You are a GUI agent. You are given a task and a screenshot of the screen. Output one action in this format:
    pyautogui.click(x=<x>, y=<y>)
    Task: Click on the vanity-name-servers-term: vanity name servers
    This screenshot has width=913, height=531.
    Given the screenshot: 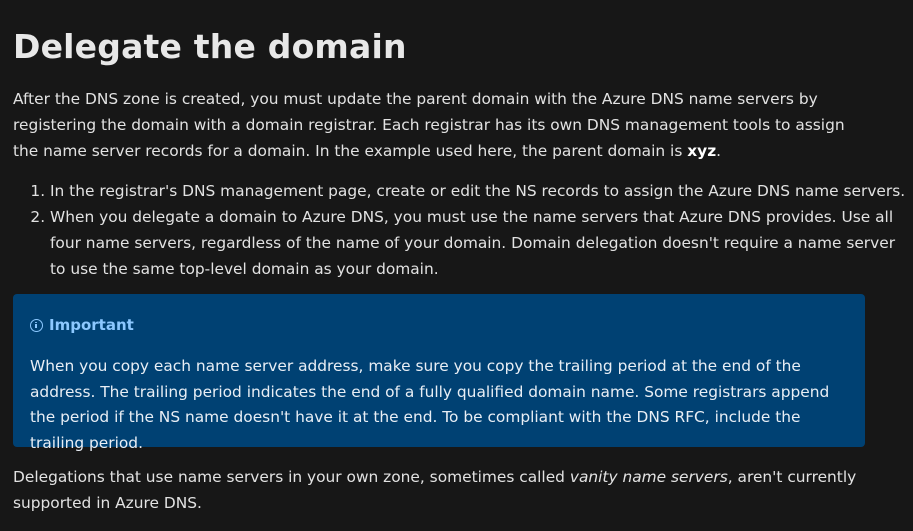 What is the action you would take?
    pyautogui.click(x=648, y=477)
    